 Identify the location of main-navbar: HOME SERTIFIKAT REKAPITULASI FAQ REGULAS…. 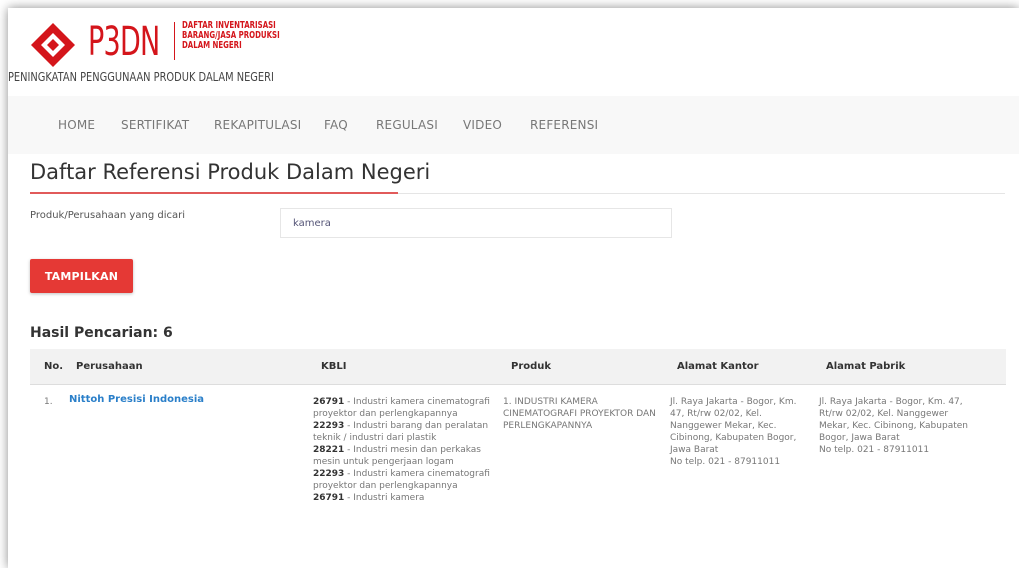
(513, 125).